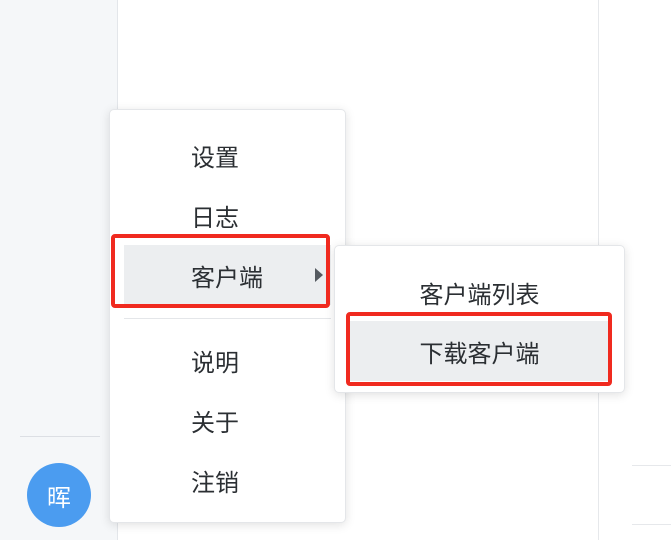 The width and height of the screenshot is (671, 540). Describe the element at coordinates (479, 294) in the screenshot. I see `submenu-item-label: 客户端列表` at that location.